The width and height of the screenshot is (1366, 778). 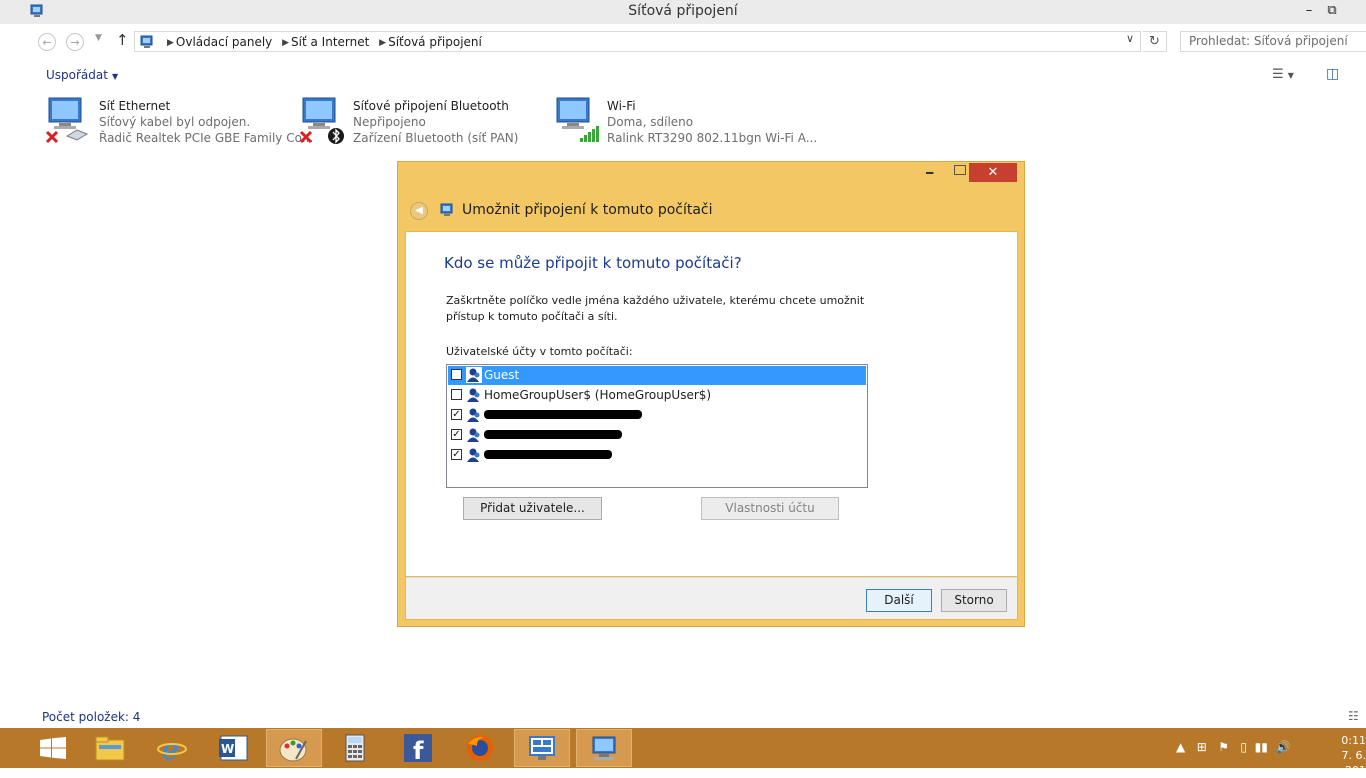 I want to click on window-title: Síťová připojení, so click(x=683, y=11).